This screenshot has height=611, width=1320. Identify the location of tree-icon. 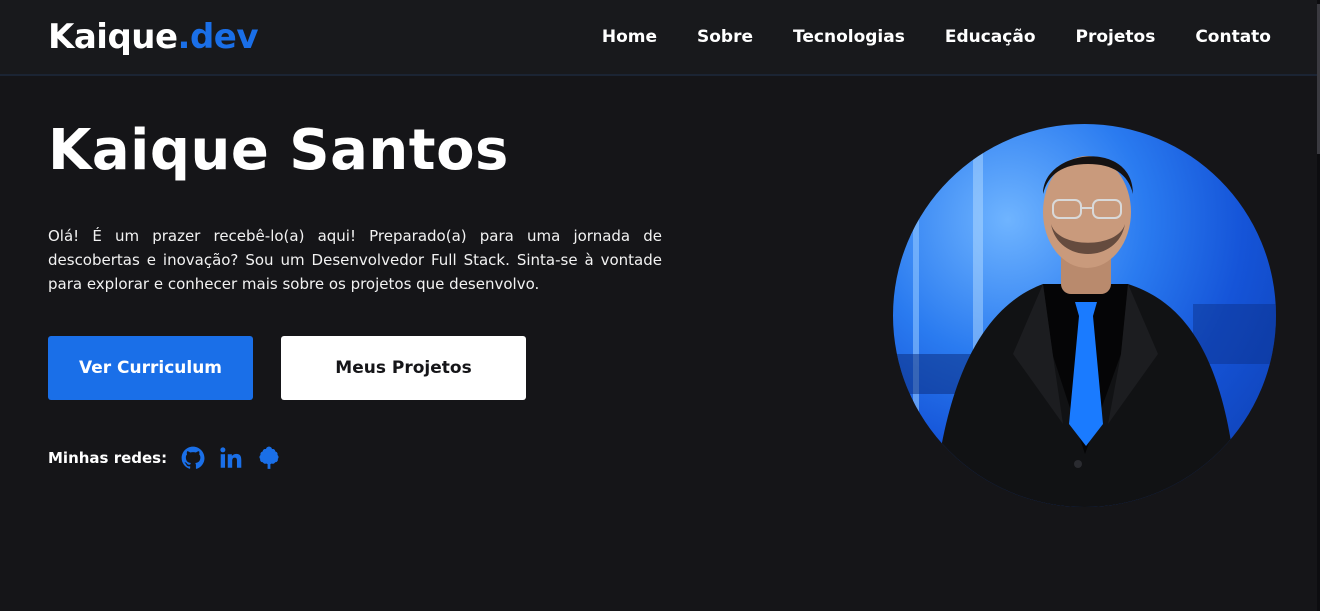
(269, 458).